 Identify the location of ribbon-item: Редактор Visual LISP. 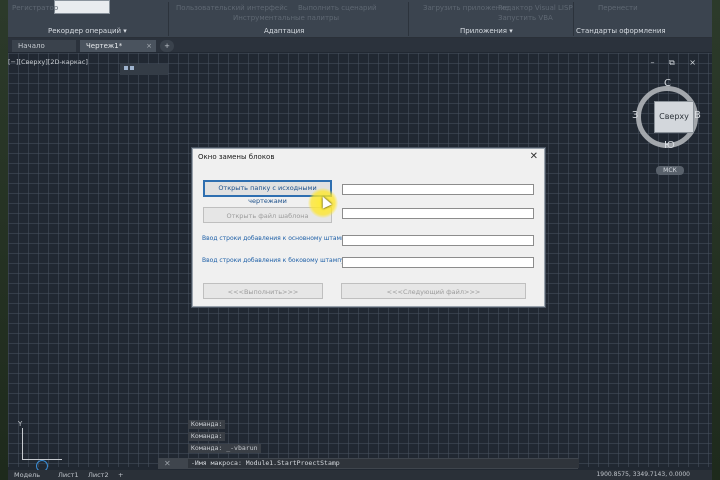
(535, 8).